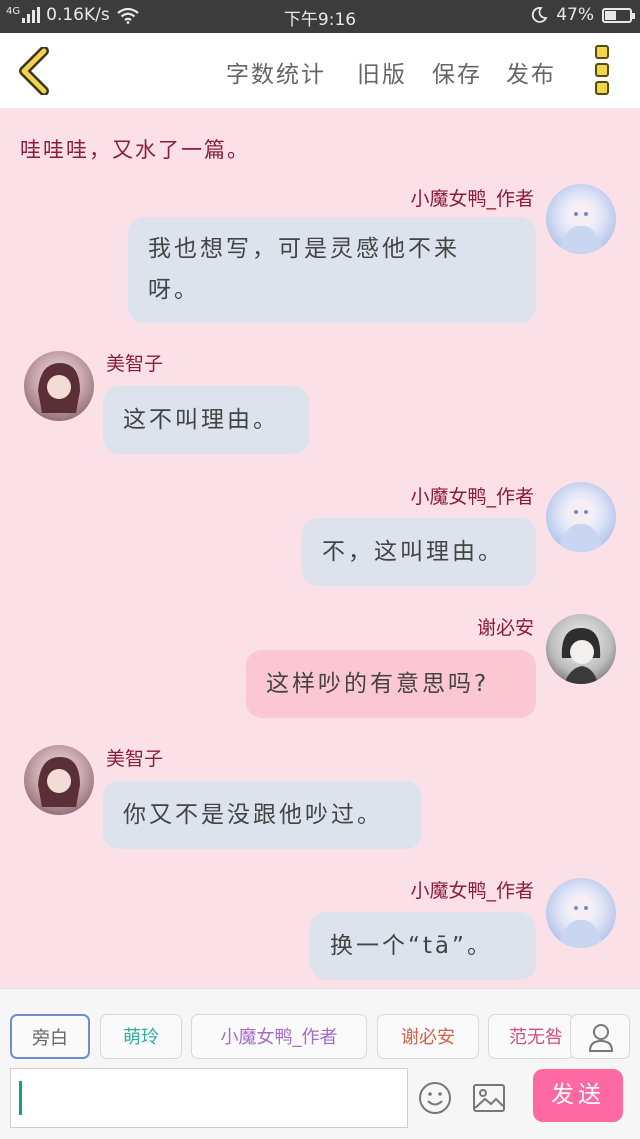 This screenshot has width=640, height=1139. I want to click on message-text-line: 这不叫理由。, so click(201, 420).